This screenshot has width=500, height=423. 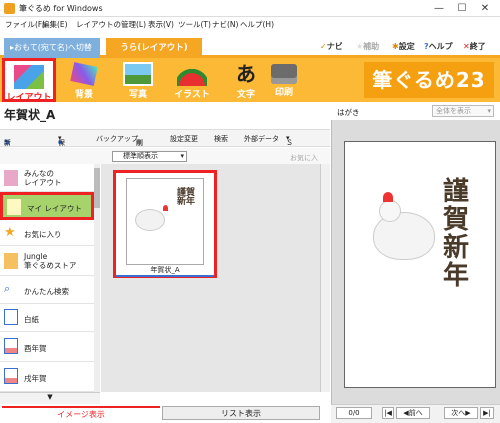 What do you see at coordinates (348, 112) in the screenshot?
I see `postcard-label: はがき` at bounding box center [348, 112].